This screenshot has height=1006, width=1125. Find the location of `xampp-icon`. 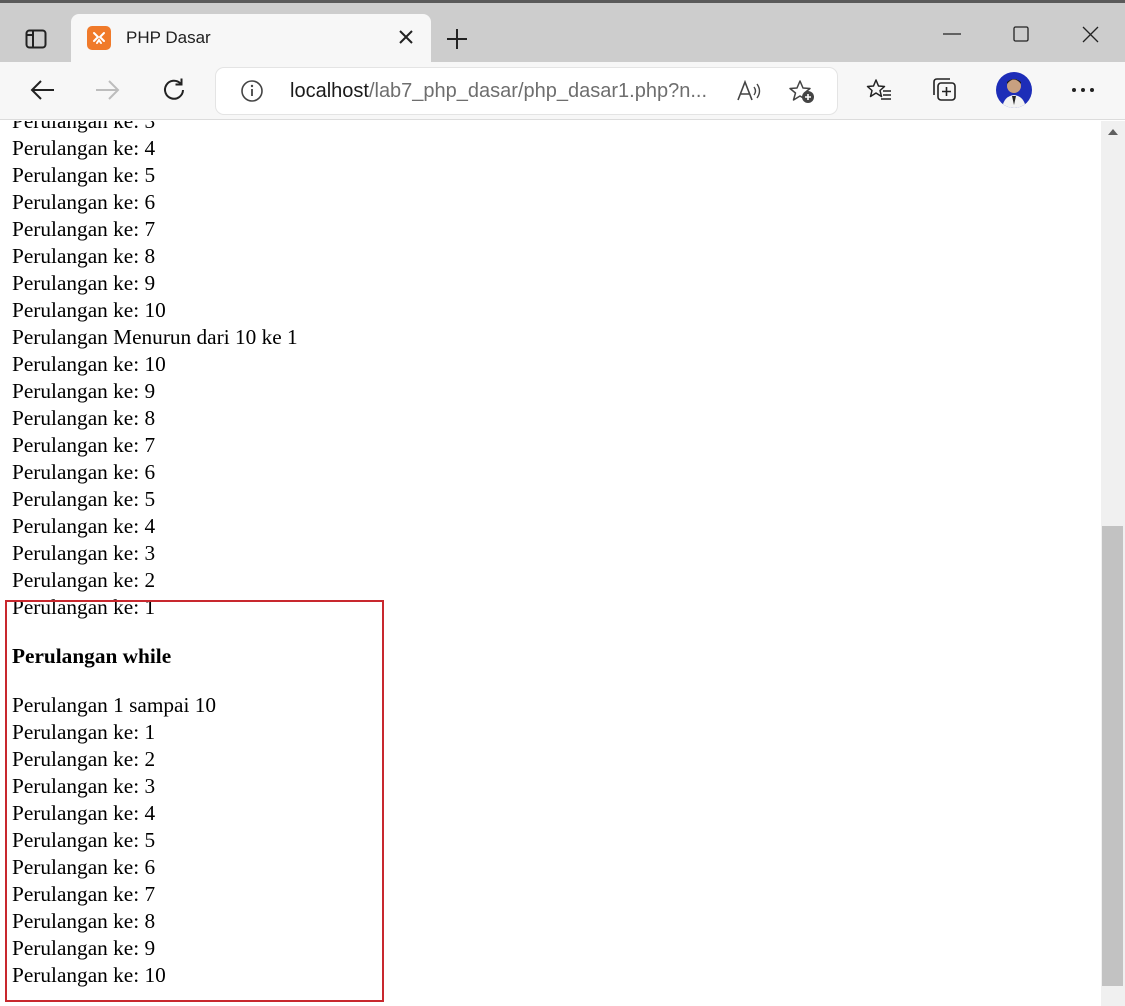

xampp-icon is located at coordinates (99, 38).